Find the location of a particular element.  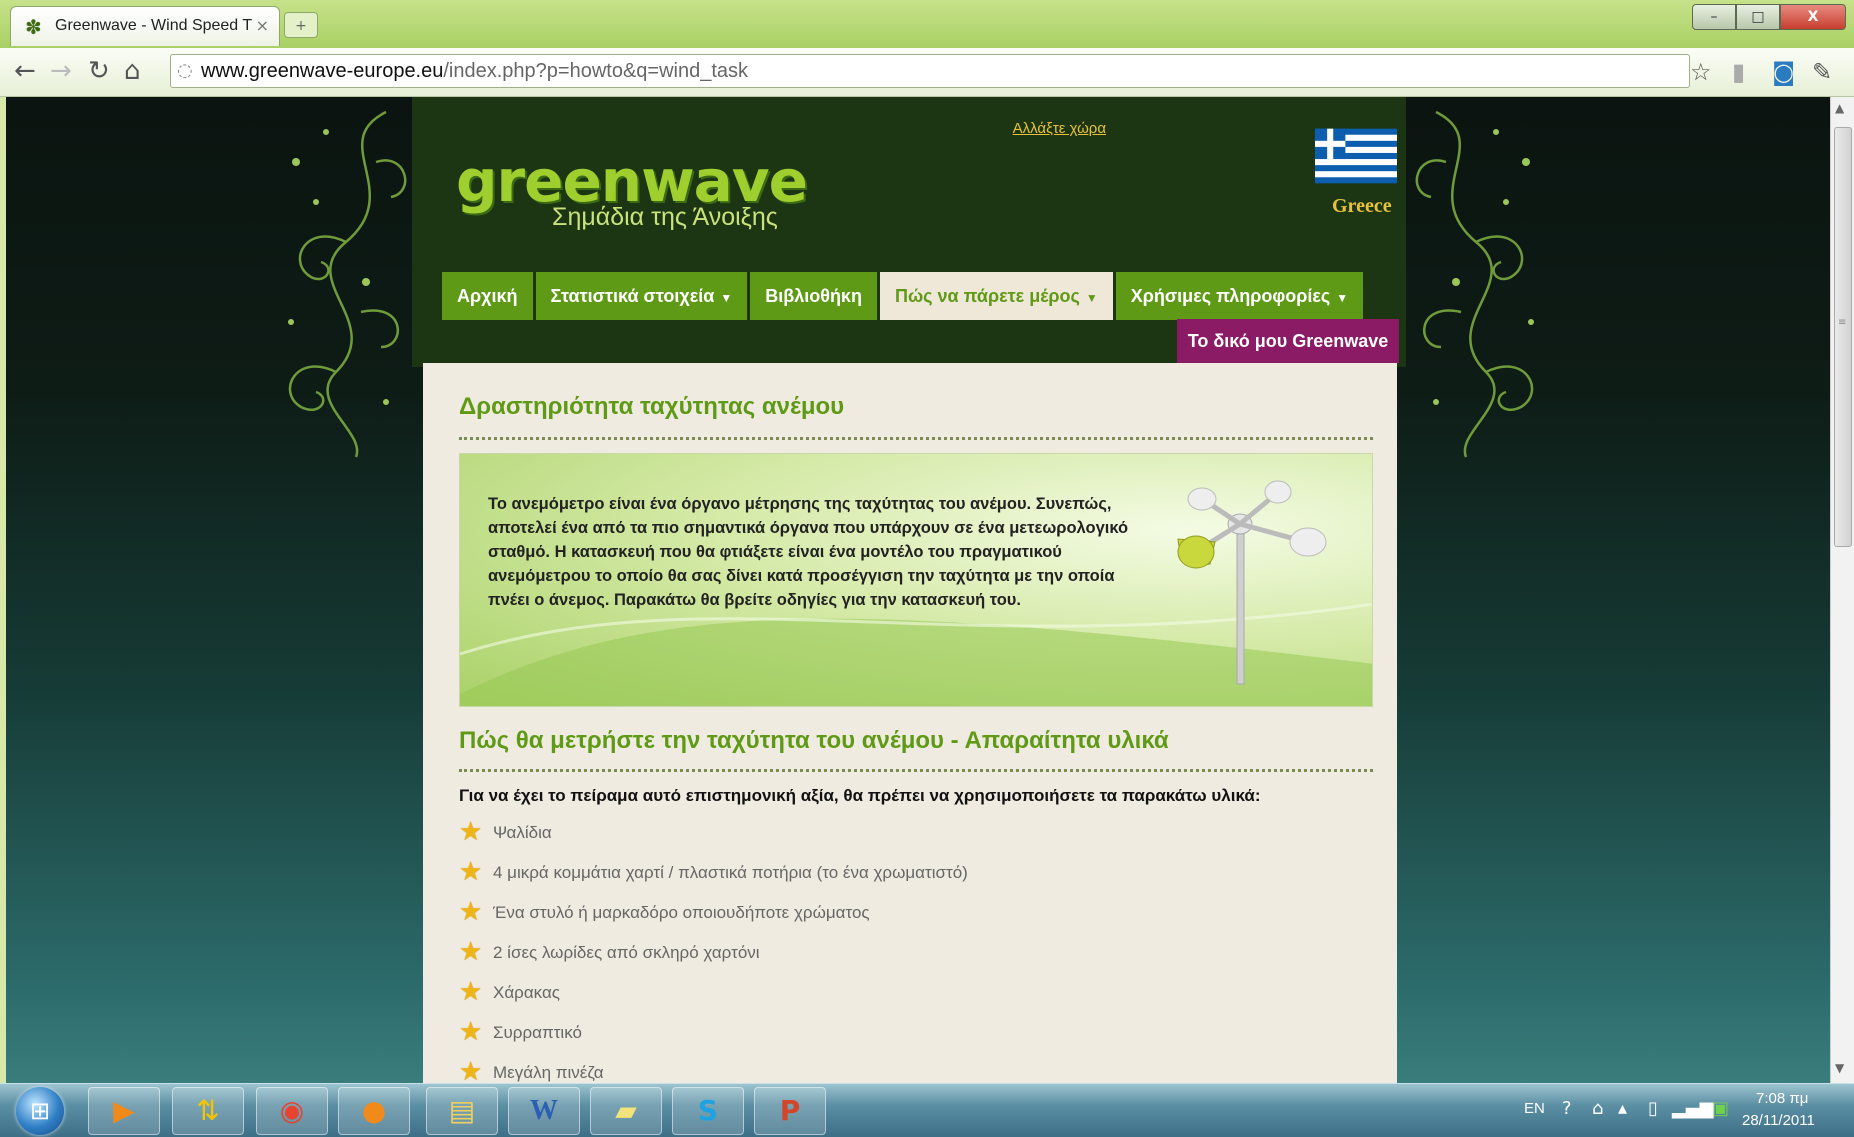

nav-item-home: Αρχική is located at coordinates (487, 296).